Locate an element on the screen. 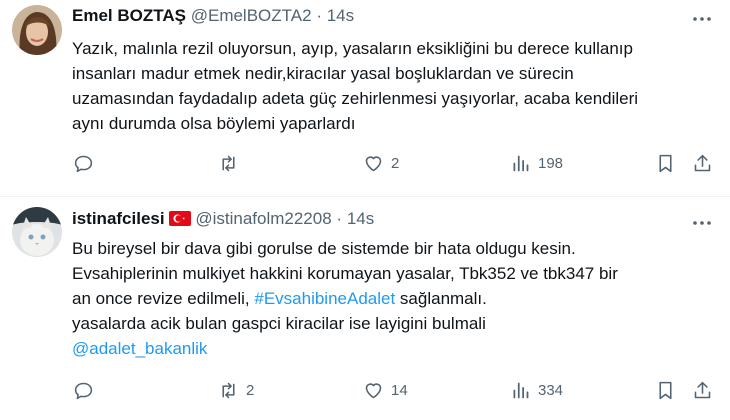  action-bar: 2 198 is located at coordinates (365, 163).